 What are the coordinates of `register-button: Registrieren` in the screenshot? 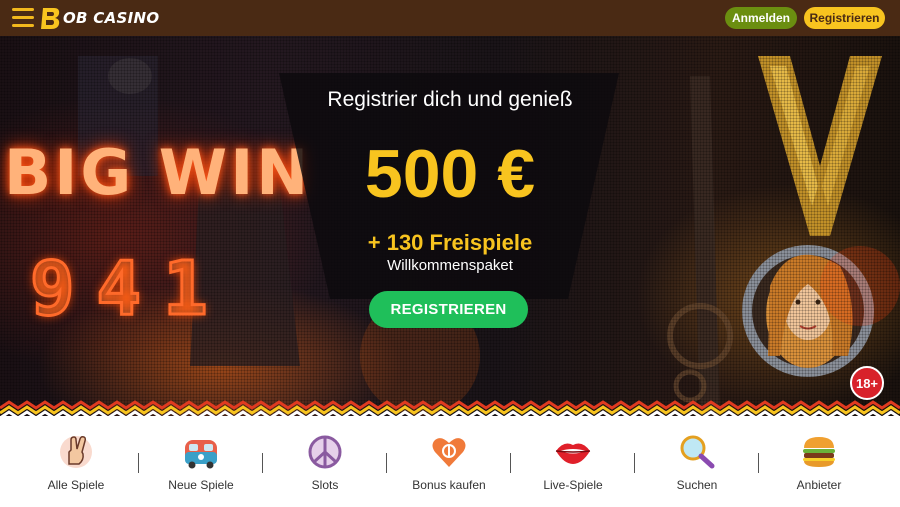 It's located at (844, 18).